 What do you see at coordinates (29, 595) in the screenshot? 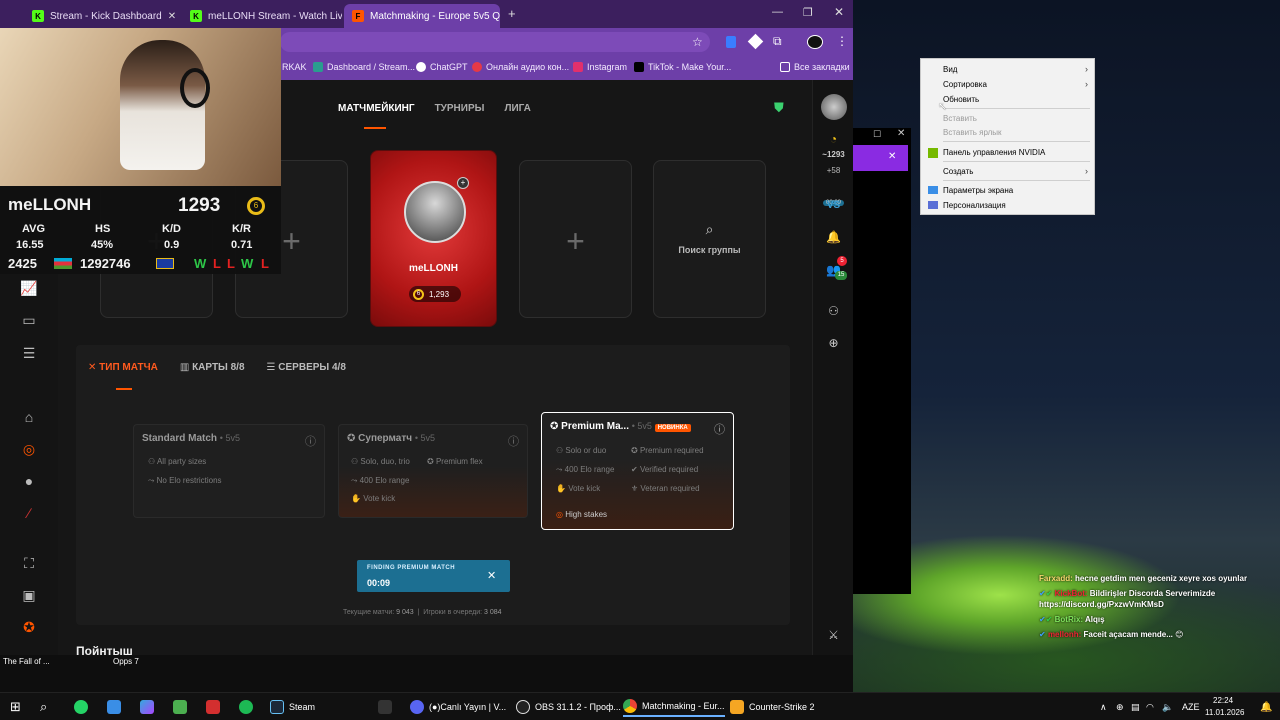
I see `shop-icon: ▣` at bounding box center [29, 595].